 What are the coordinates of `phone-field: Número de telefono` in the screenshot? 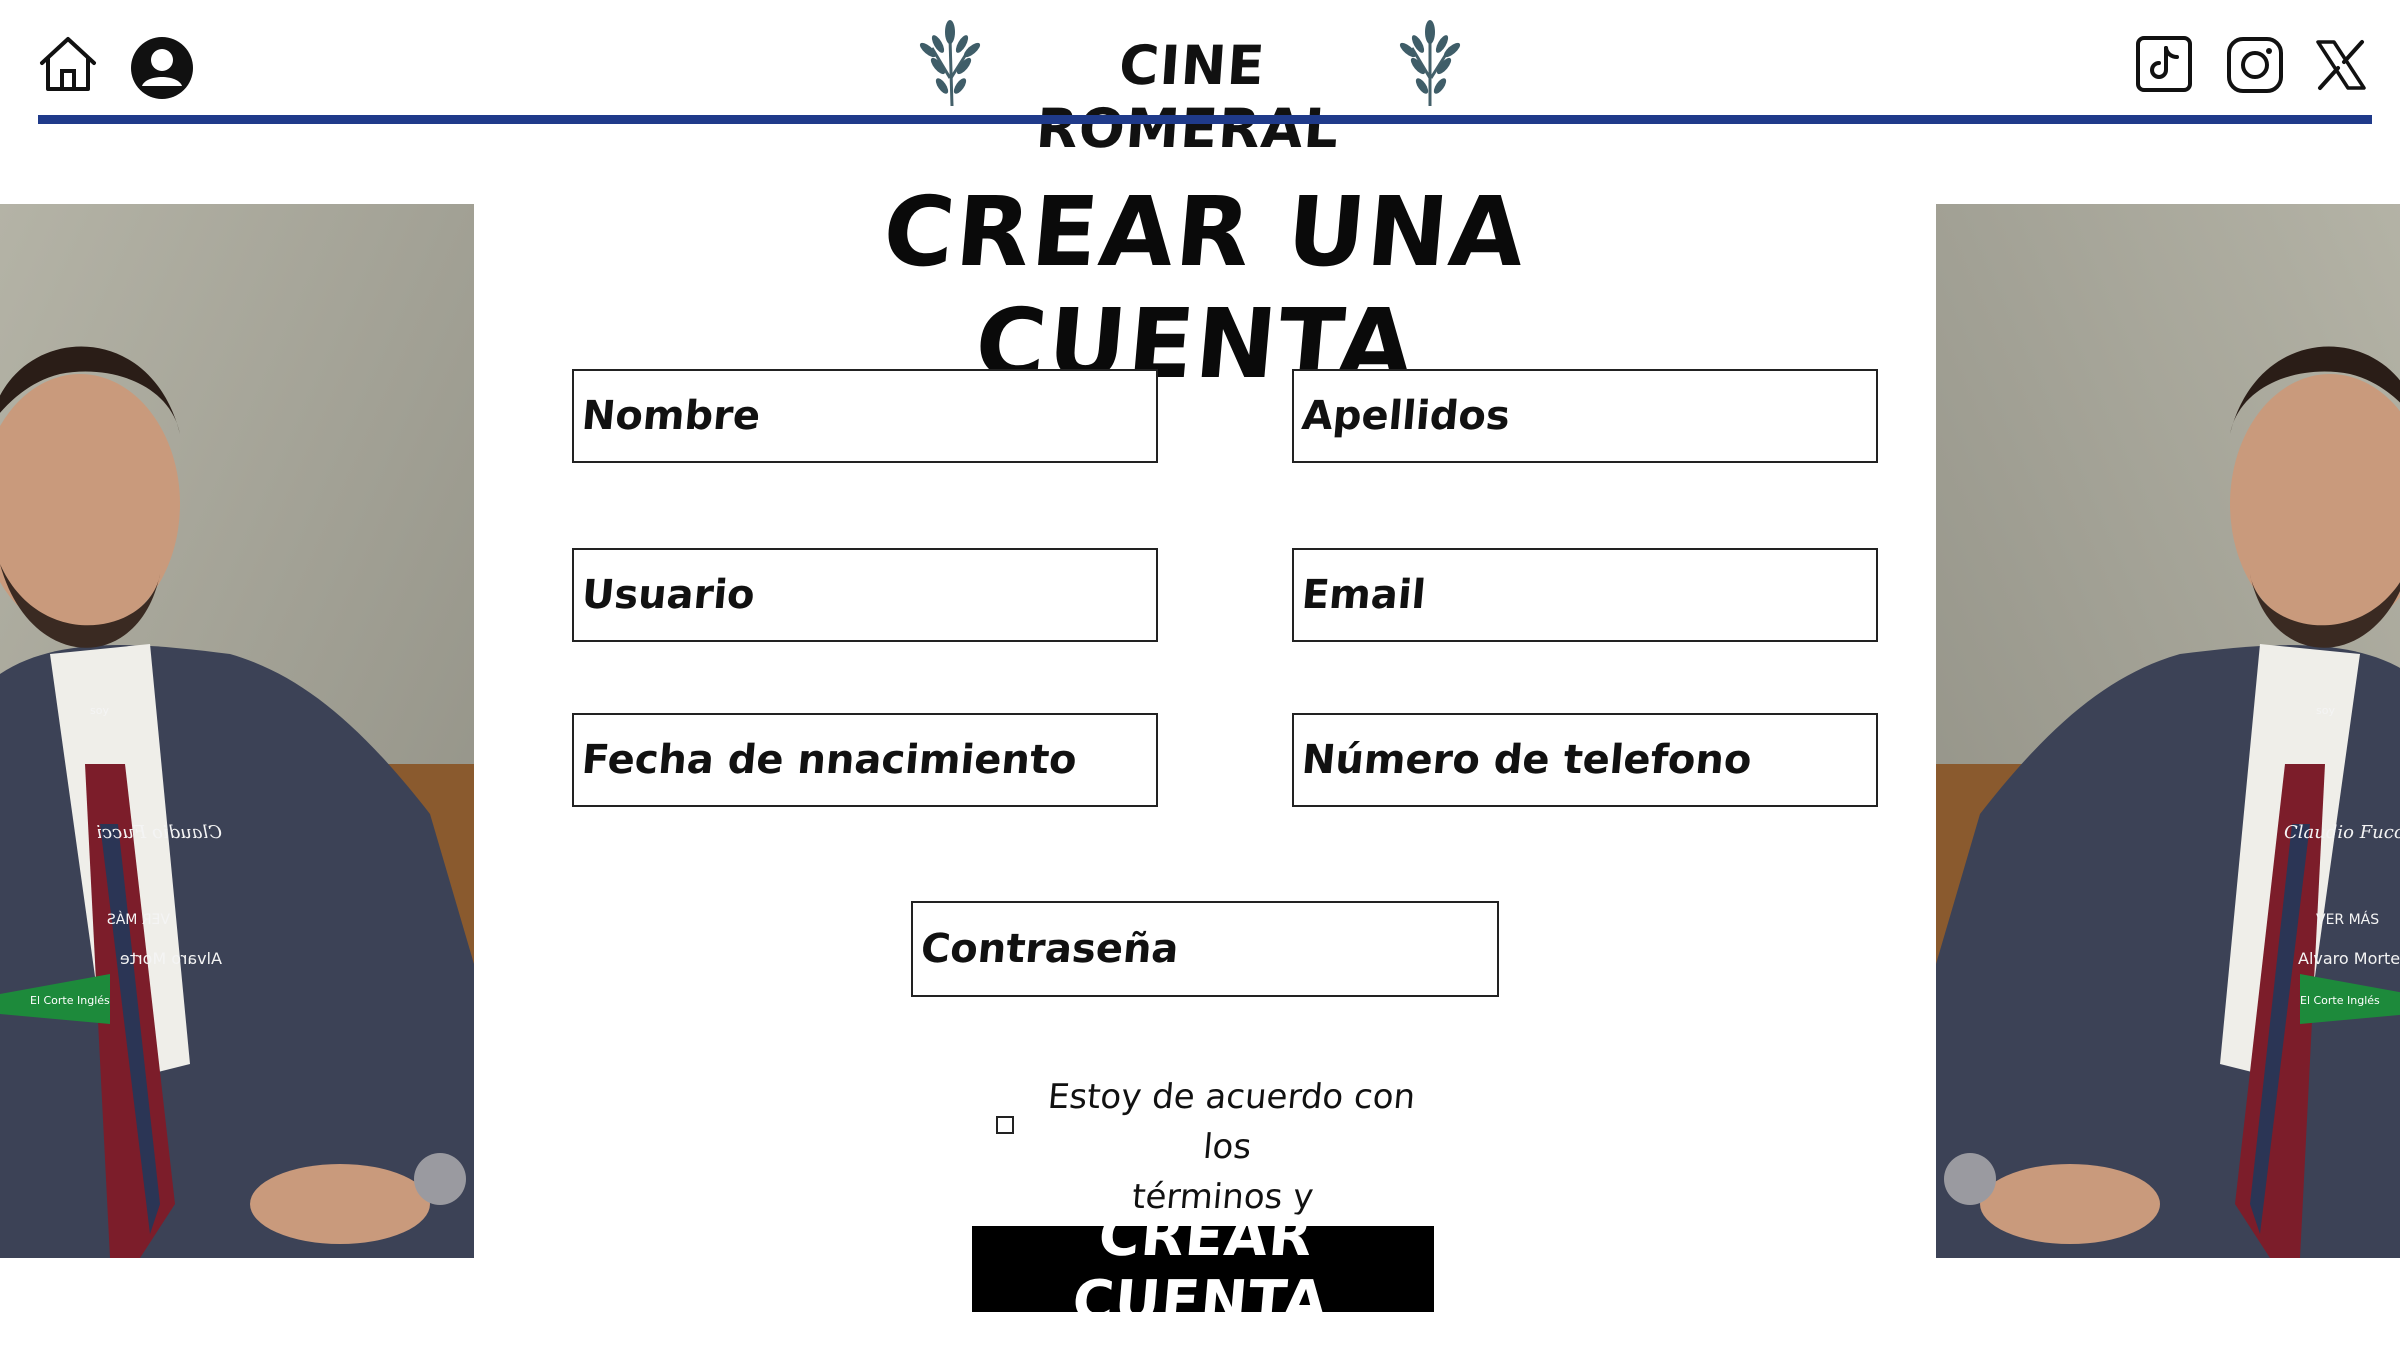 It's located at (1585, 760).